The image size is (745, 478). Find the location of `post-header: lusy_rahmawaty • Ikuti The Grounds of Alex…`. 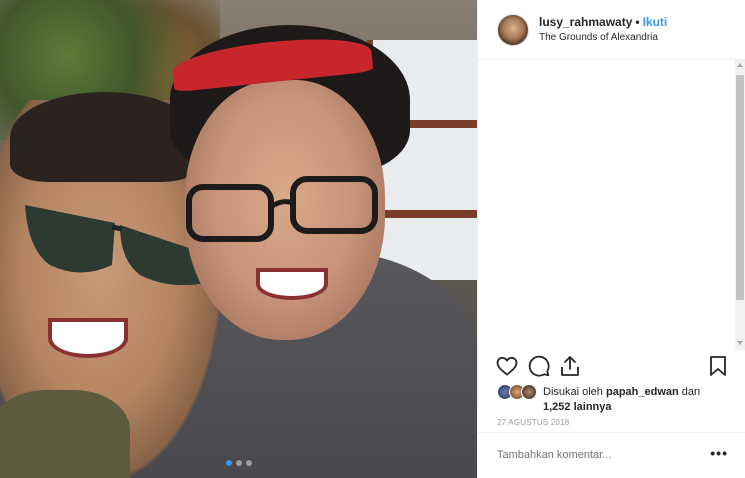

post-header: lusy_rahmawaty • Ikuti The Grounds of Alex… is located at coordinates (611, 30).